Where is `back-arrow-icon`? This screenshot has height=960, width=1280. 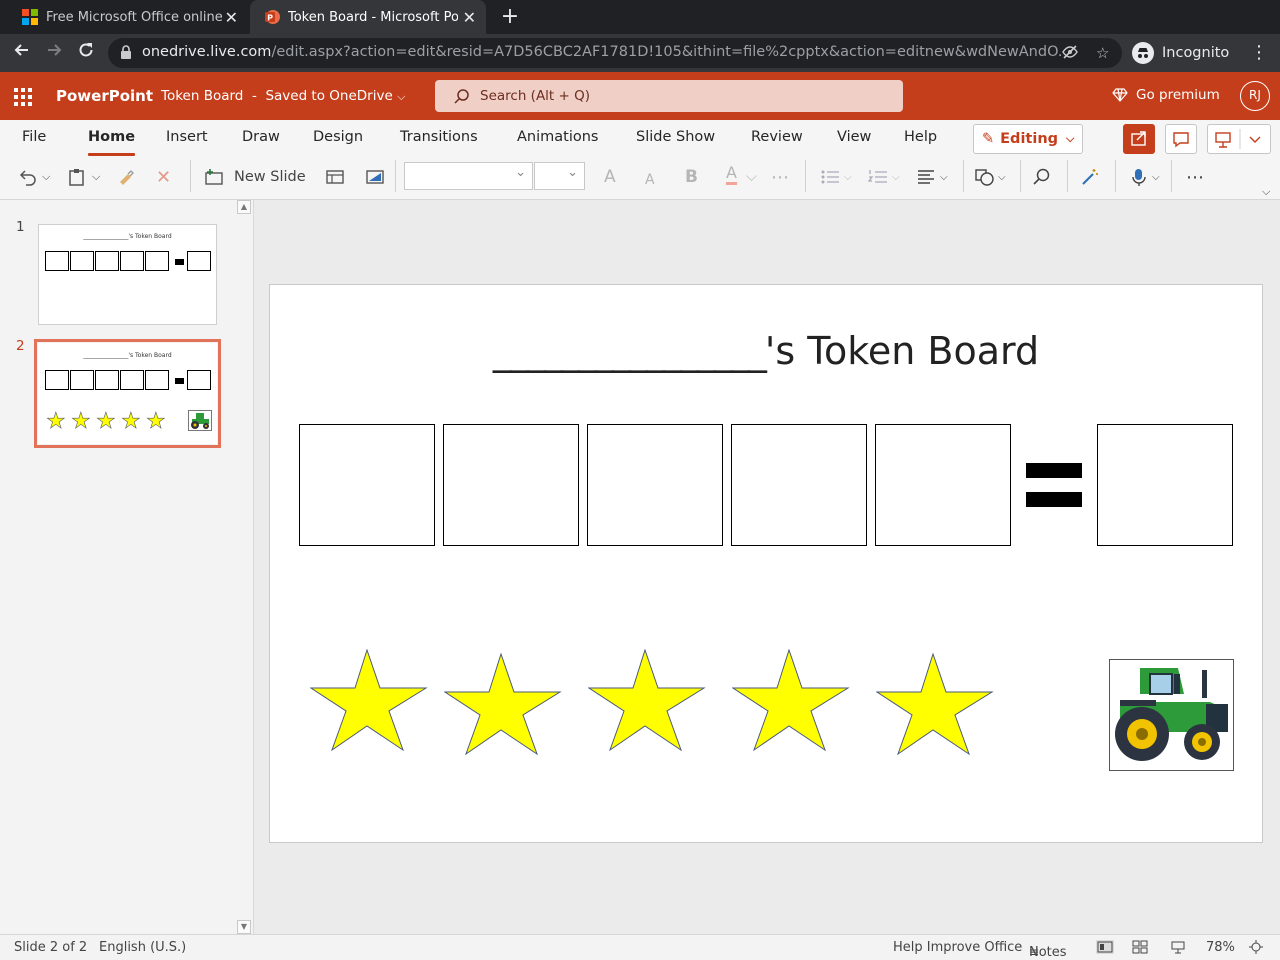 back-arrow-icon is located at coordinates (22, 53).